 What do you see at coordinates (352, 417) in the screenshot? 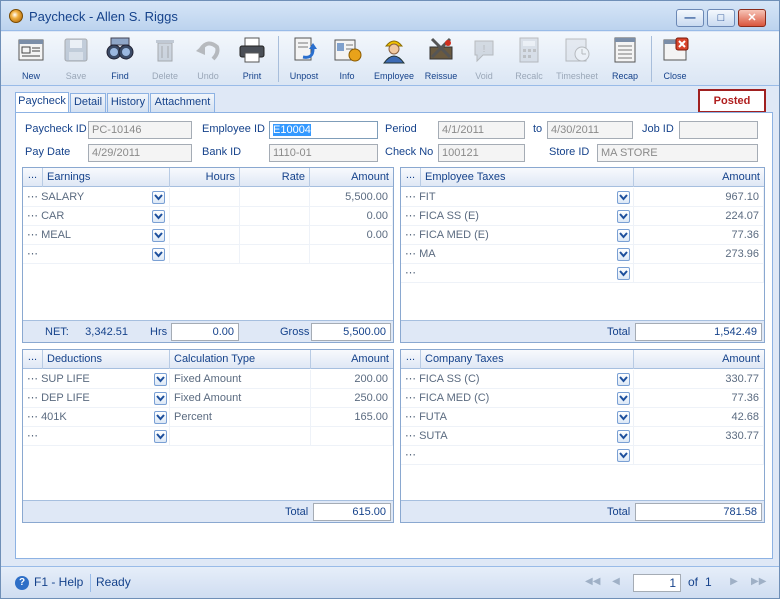
I see `deduction-amount: 165.00` at bounding box center [352, 417].